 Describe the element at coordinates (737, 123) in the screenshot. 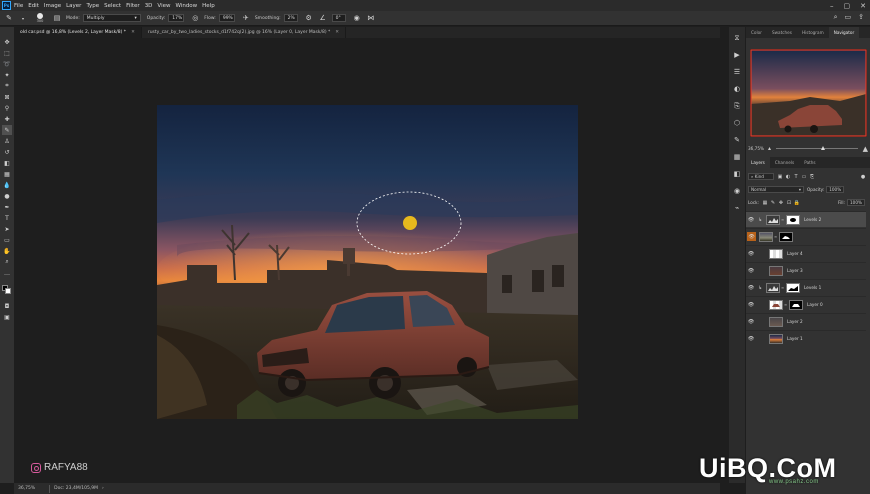

I see `3d-icon: ⬡` at that location.